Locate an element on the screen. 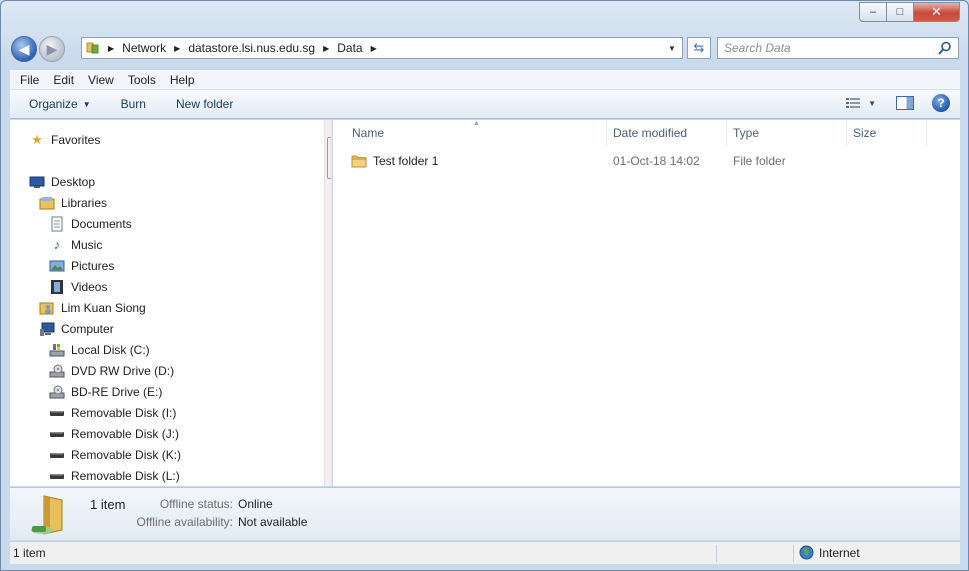 The image size is (969, 571). status-divider is located at coordinates (716, 553).